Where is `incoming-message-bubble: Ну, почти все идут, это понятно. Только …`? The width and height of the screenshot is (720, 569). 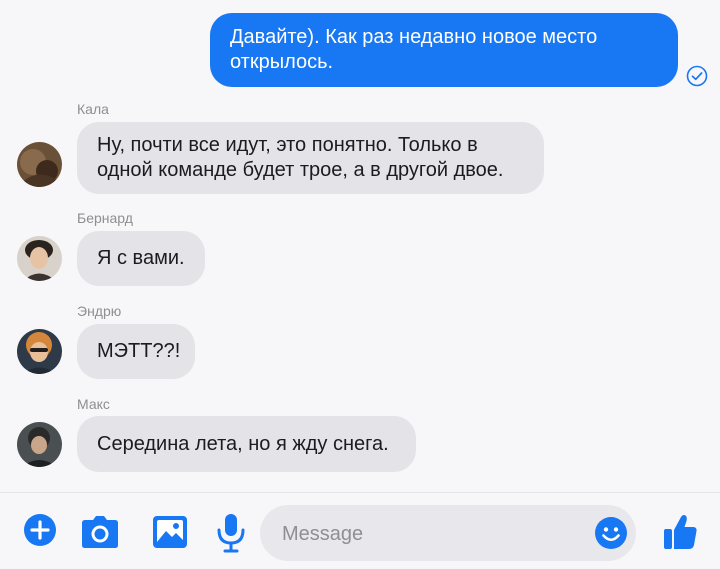 incoming-message-bubble: Ну, почти все идут, это понятно. Только … is located at coordinates (310, 158).